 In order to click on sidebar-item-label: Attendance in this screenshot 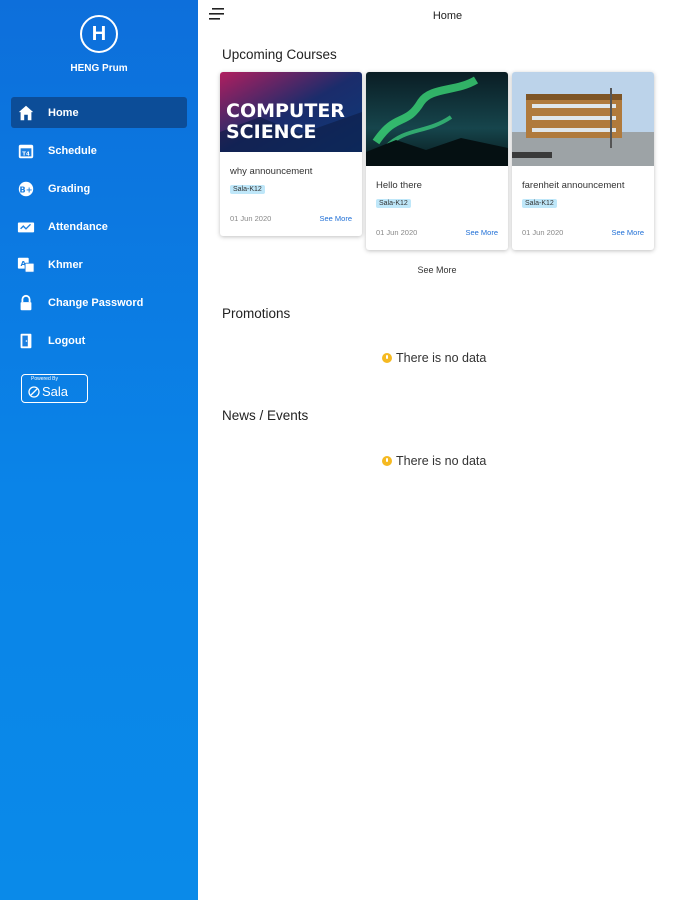, I will do `click(78, 226)`.